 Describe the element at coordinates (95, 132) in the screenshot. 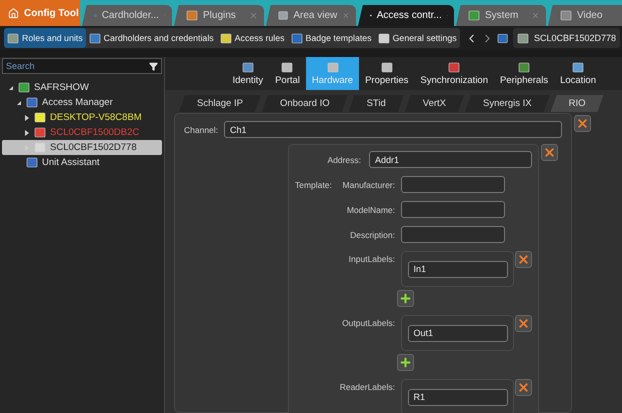

I see `tree-item-label: SCL0CBF1500DB2C` at that location.